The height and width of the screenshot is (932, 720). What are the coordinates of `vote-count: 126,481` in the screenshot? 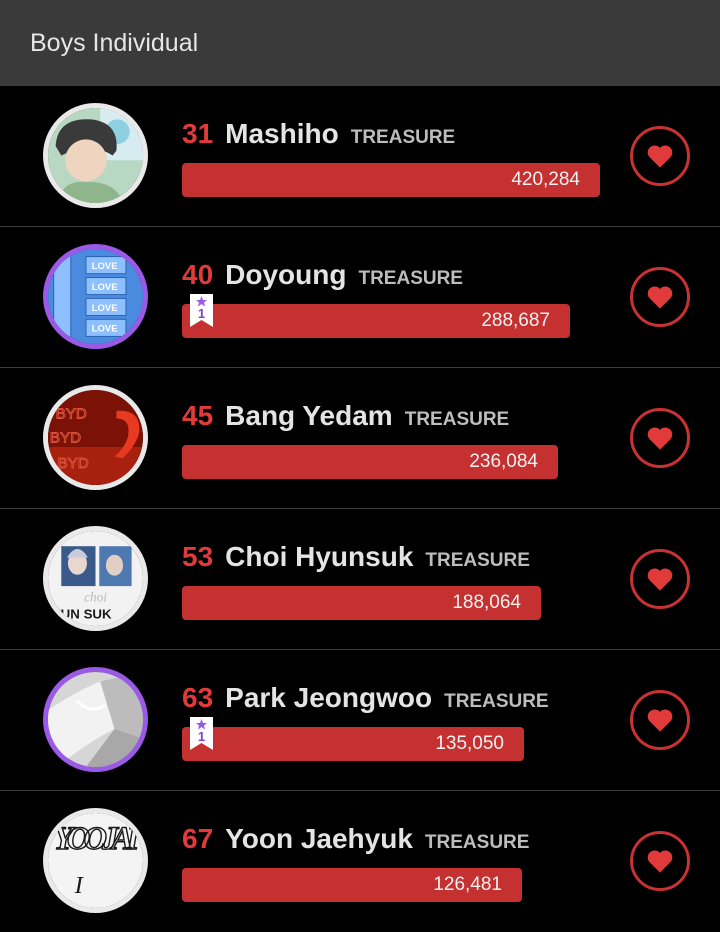 It's located at (467, 884).